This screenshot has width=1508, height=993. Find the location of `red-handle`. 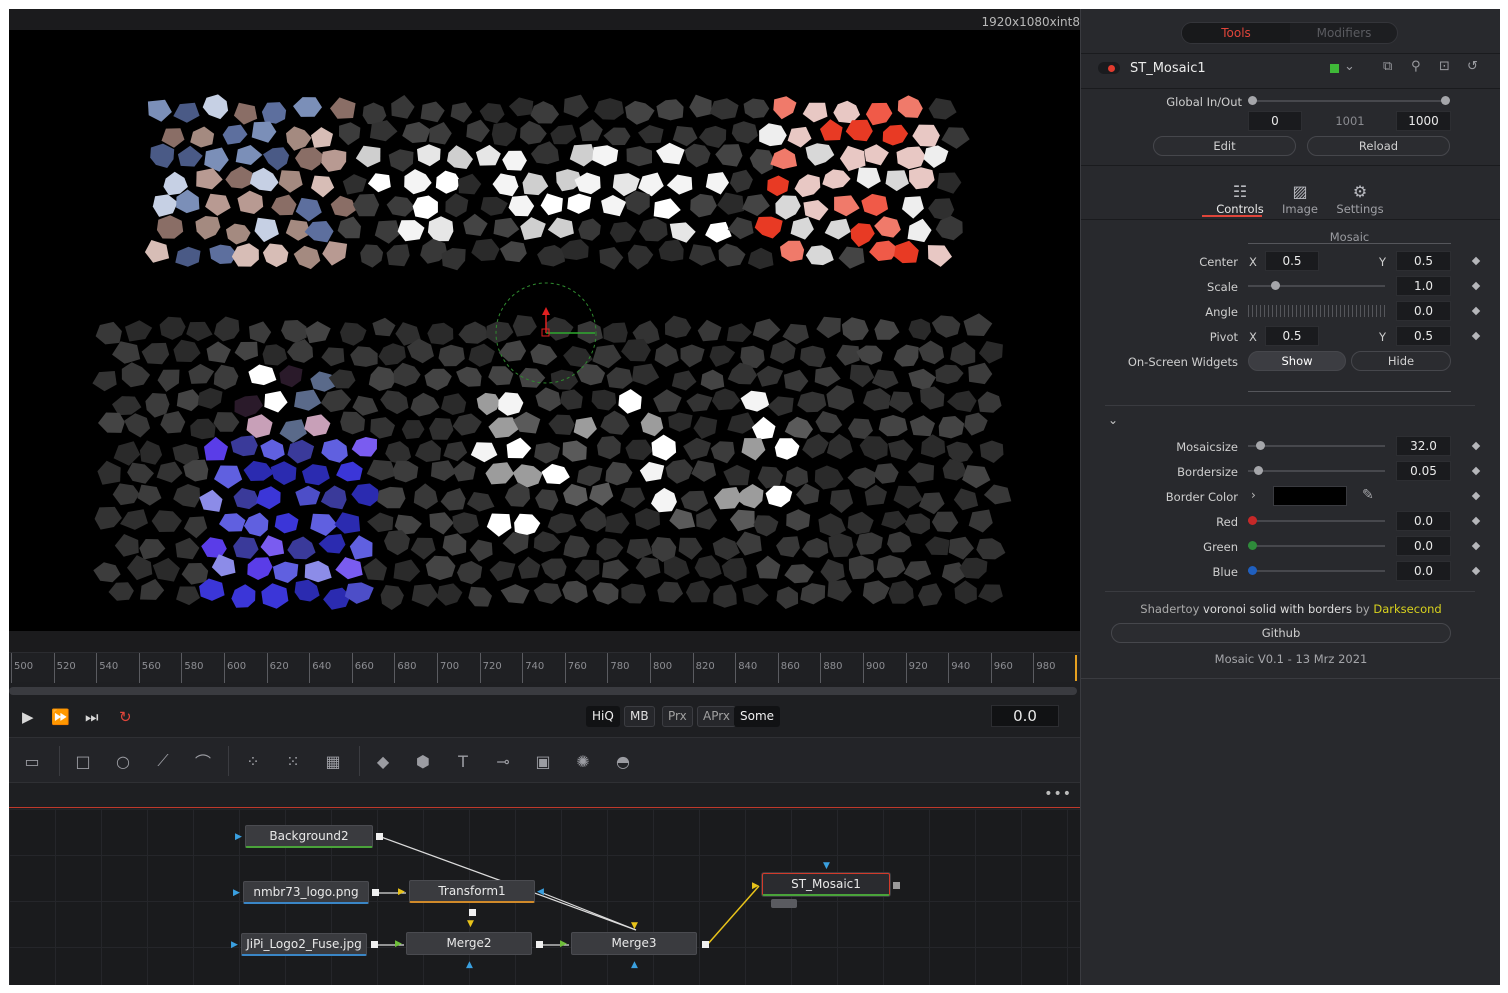

red-handle is located at coordinates (1252, 520).